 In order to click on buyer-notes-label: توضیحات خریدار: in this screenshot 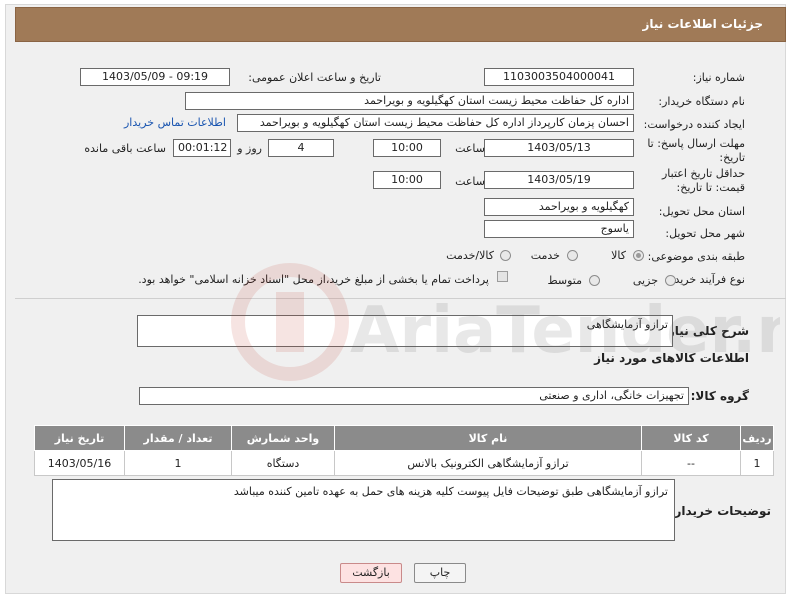, I will do `click(720, 511)`.